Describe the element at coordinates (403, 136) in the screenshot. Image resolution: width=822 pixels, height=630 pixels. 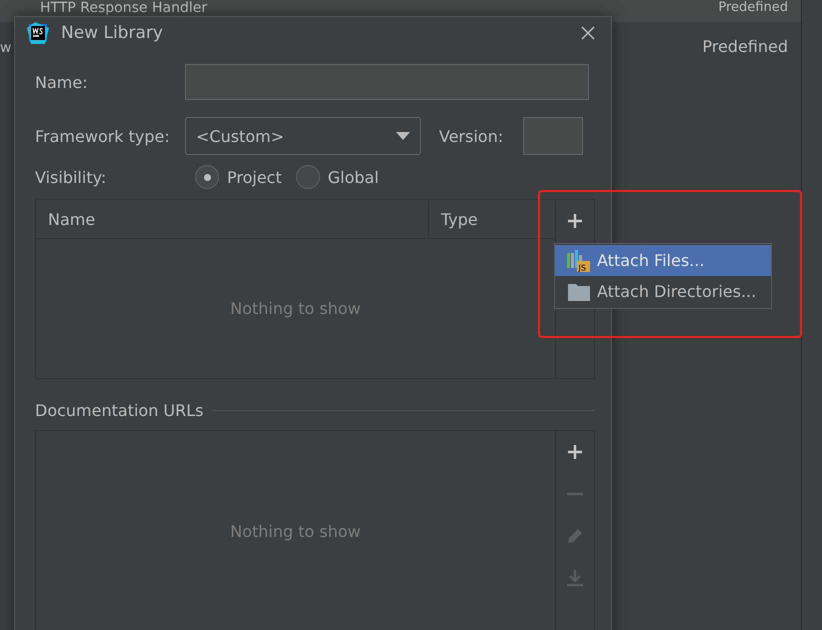
I see `caret-icon` at that location.